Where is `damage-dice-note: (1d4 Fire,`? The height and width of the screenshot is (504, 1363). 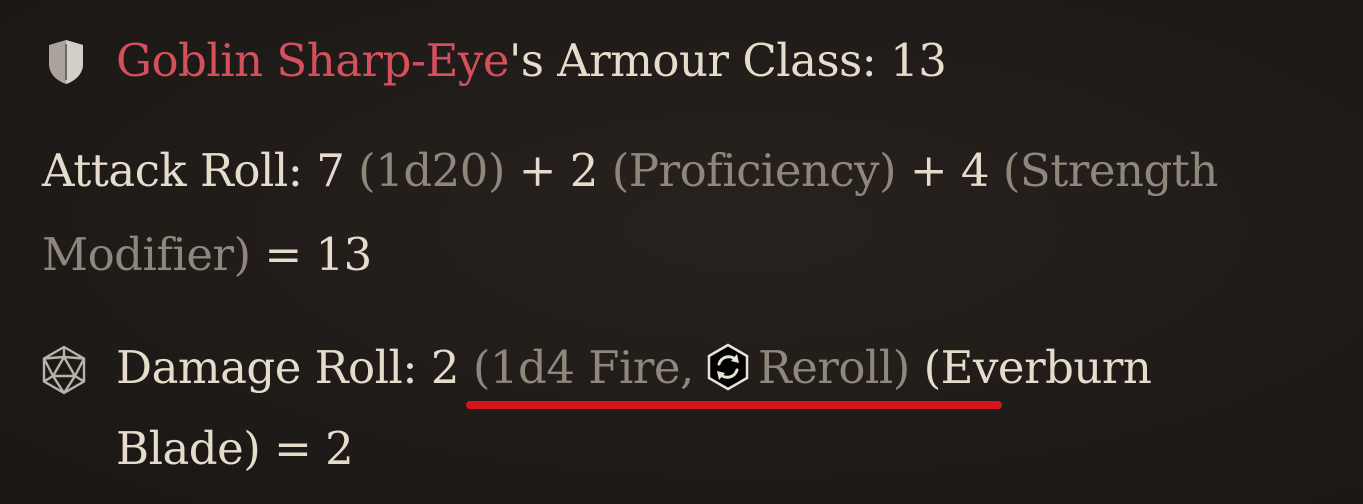
damage-dice-note: (1d4 Fire, is located at coordinates (583, 367).